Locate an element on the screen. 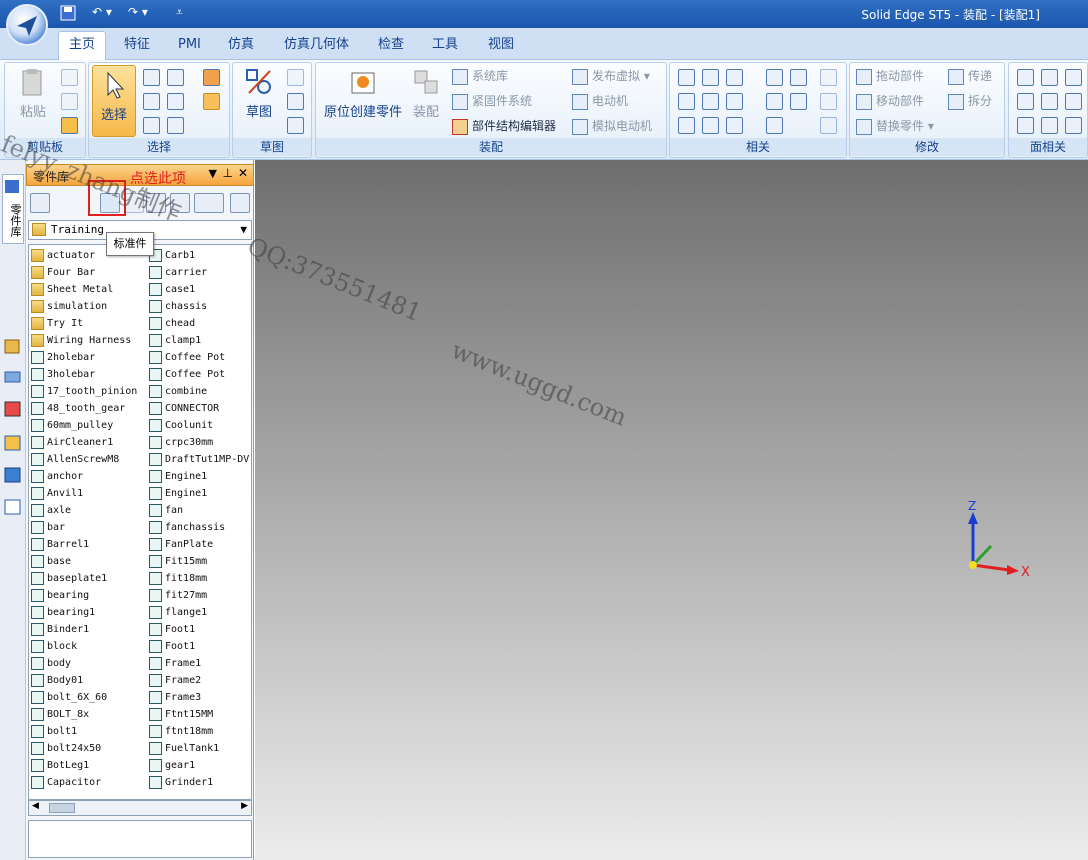 This screenshot has height=860, width=1088. assemble-button: 装配 is located at coordinates (426, 93).